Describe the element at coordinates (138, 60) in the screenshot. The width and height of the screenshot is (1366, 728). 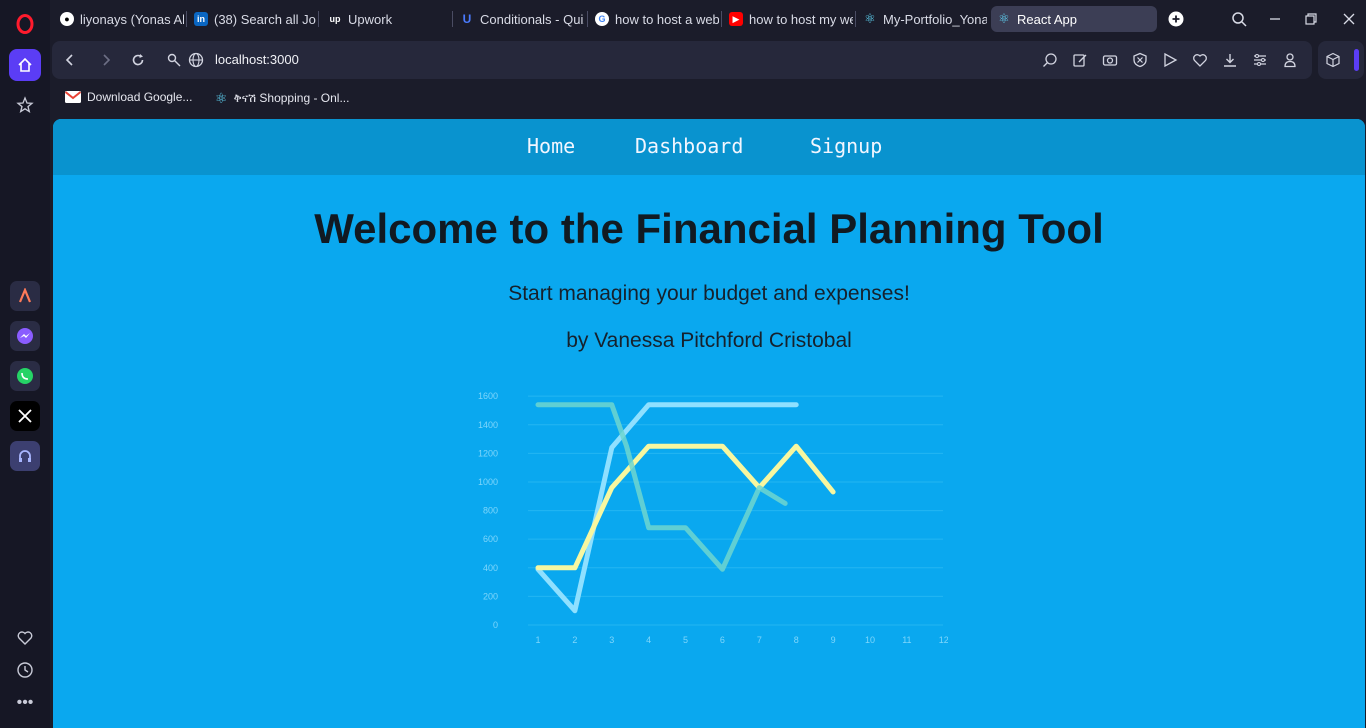
I see `reload-icon` at that location.